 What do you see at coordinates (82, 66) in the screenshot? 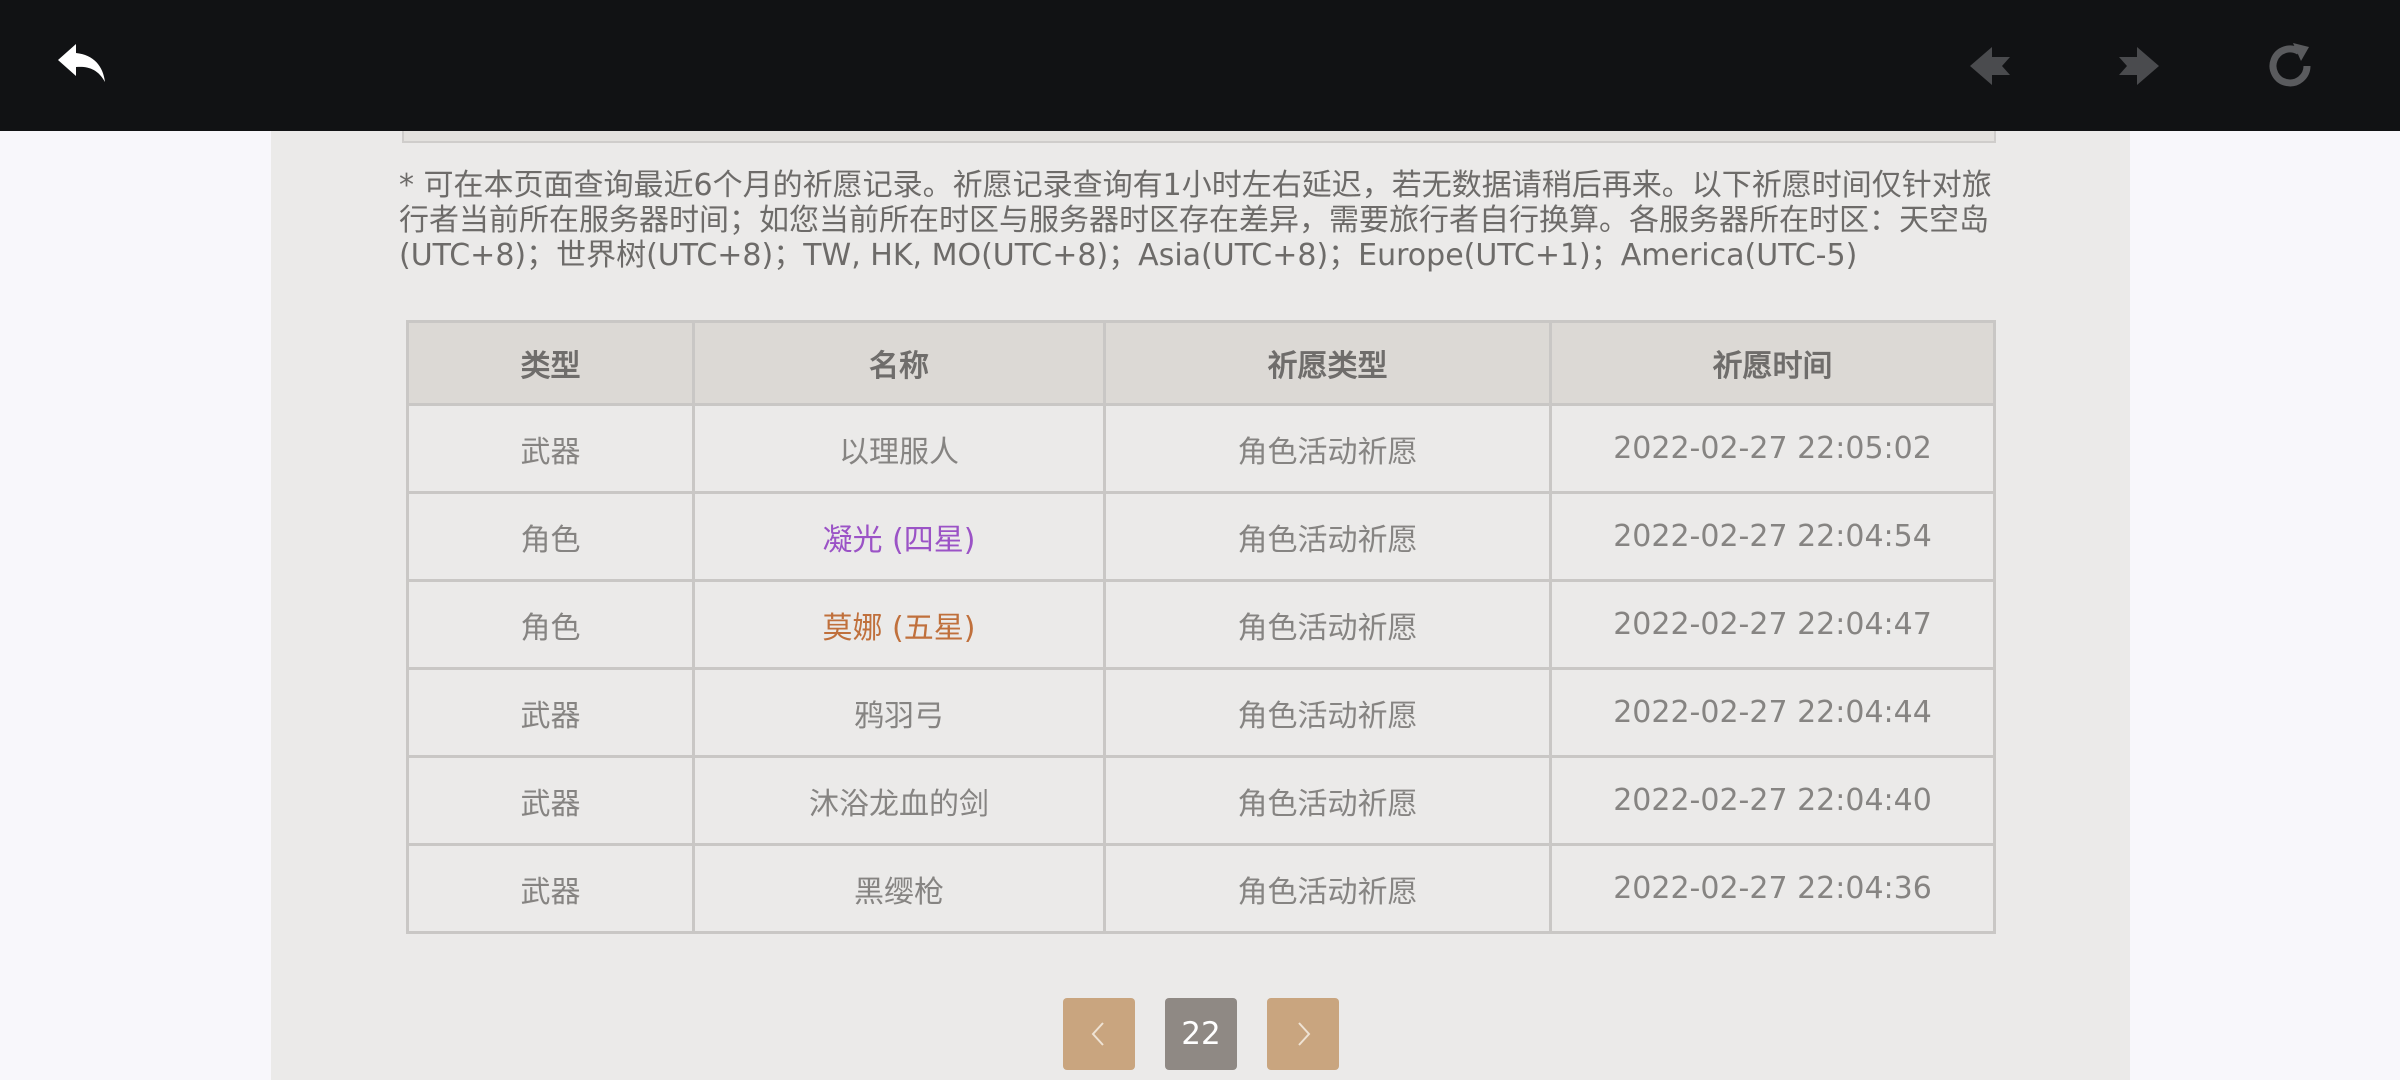
I see `back-arrow-icon` at bounding box center [82, 66].